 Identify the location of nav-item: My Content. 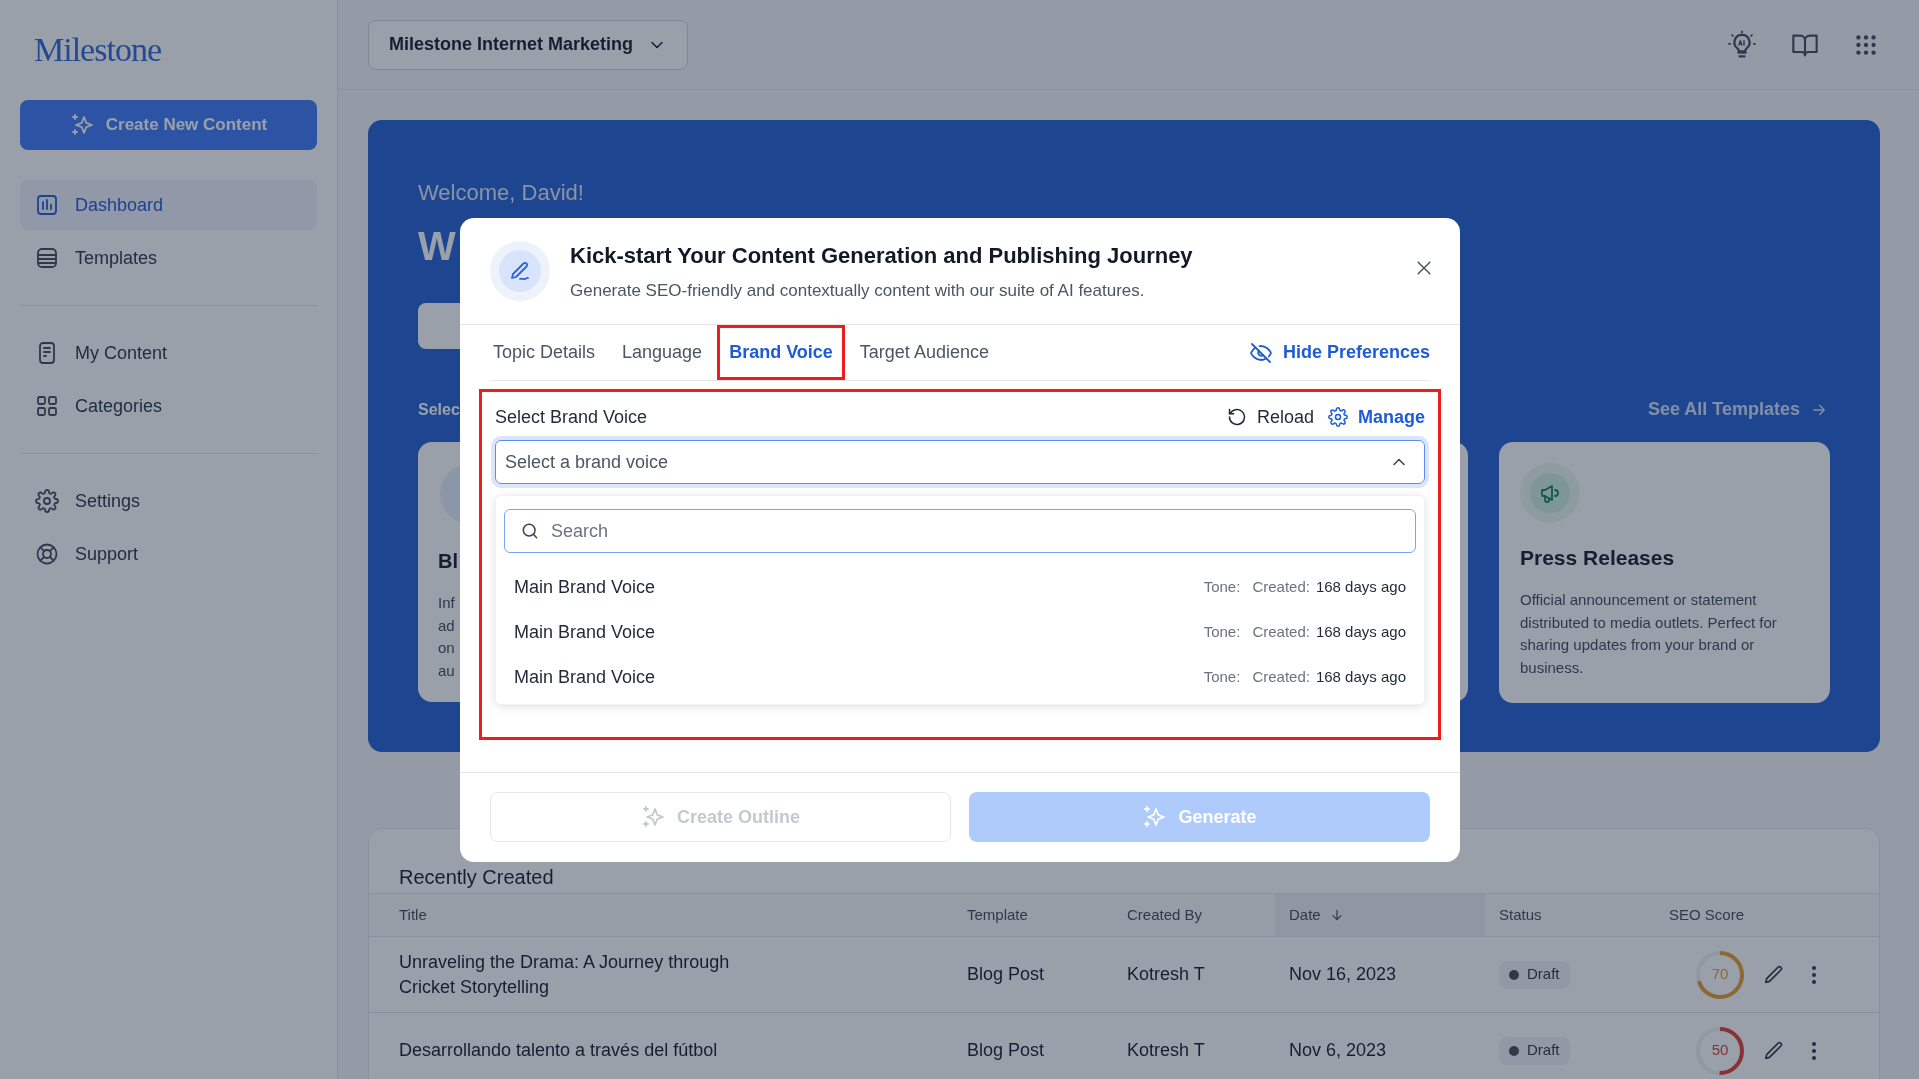
(168, 353).